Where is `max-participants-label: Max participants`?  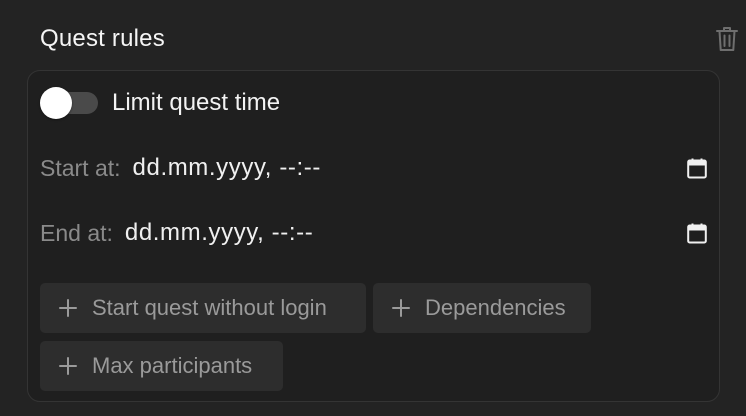
max-participants-label: Max participants is located at coordinates (172, 365).